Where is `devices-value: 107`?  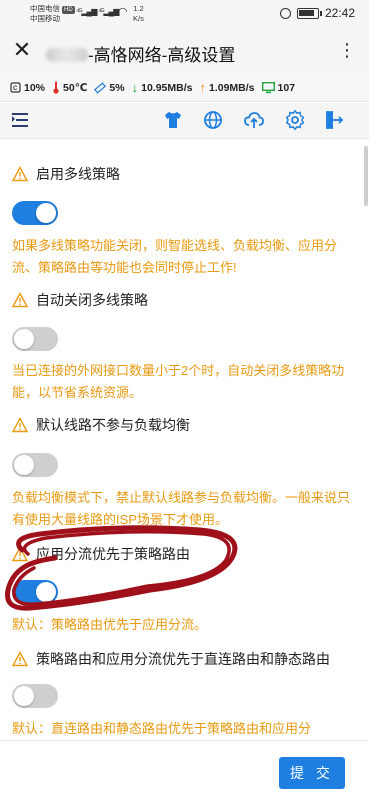
devices-value: 107 is located at coordinates (286, 87).